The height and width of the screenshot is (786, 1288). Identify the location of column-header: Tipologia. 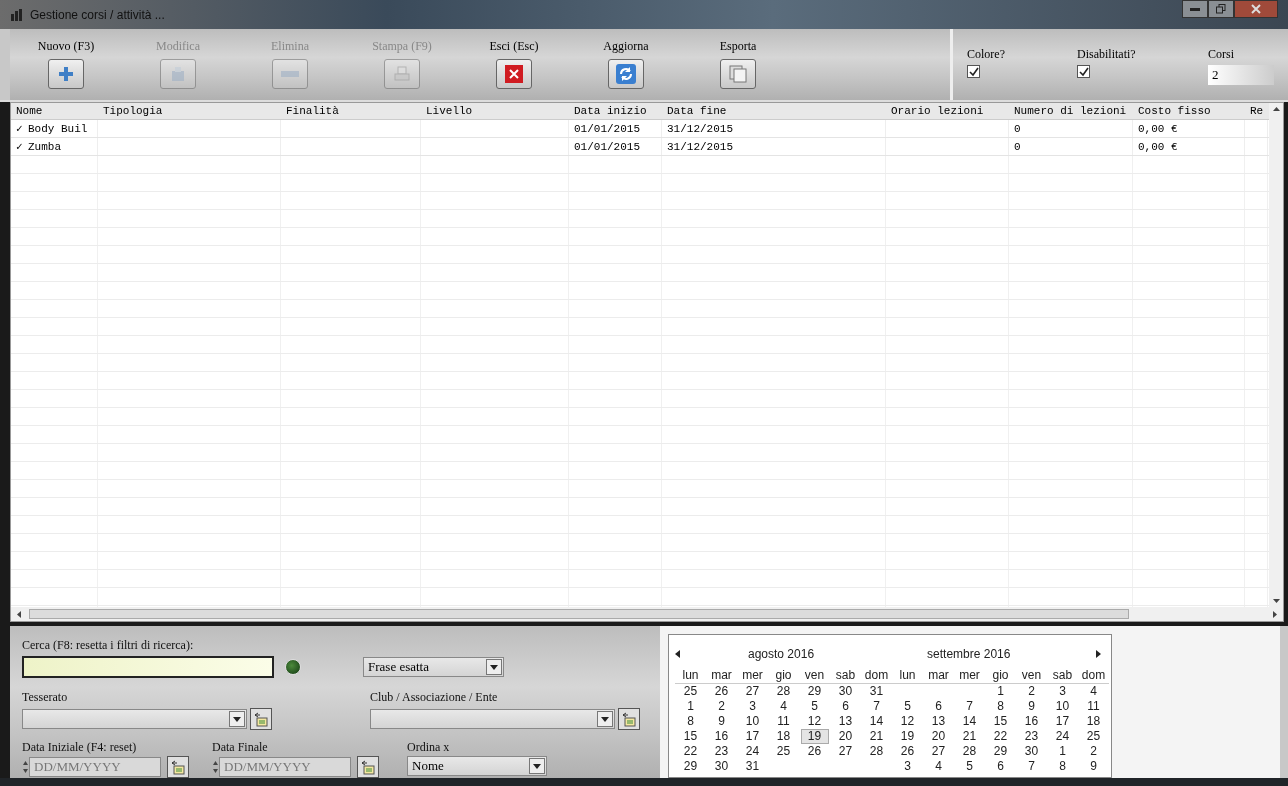
(189, 111).